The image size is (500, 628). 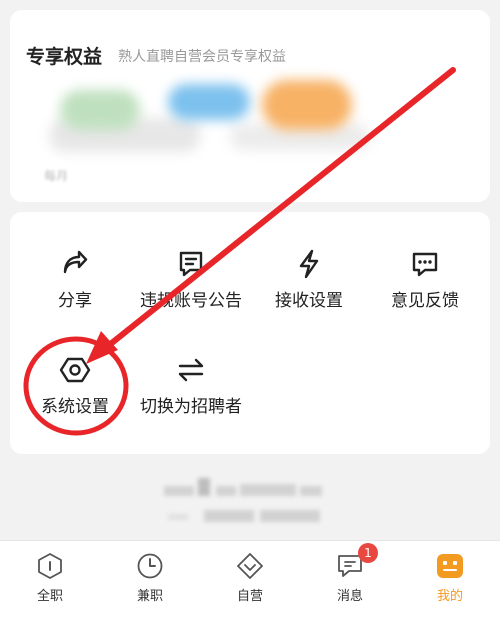 What do you see at coordinates (64, 57) in the screenshot?
I see `benefits-title: 专享权益` at bounding box center [64, 57].